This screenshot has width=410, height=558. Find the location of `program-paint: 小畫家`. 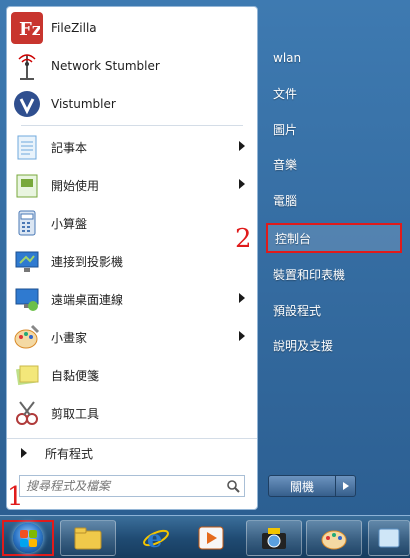

program-paint: 小畫家 is located at coordinates (132, 337).